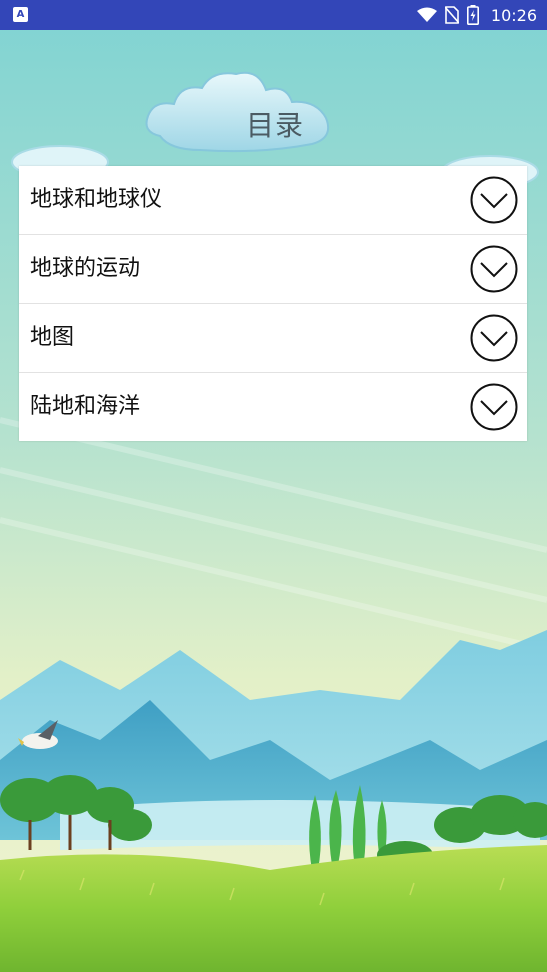 This screenshot has width=547, height=972. I want to click on wifi-icon, so click(426, 14).